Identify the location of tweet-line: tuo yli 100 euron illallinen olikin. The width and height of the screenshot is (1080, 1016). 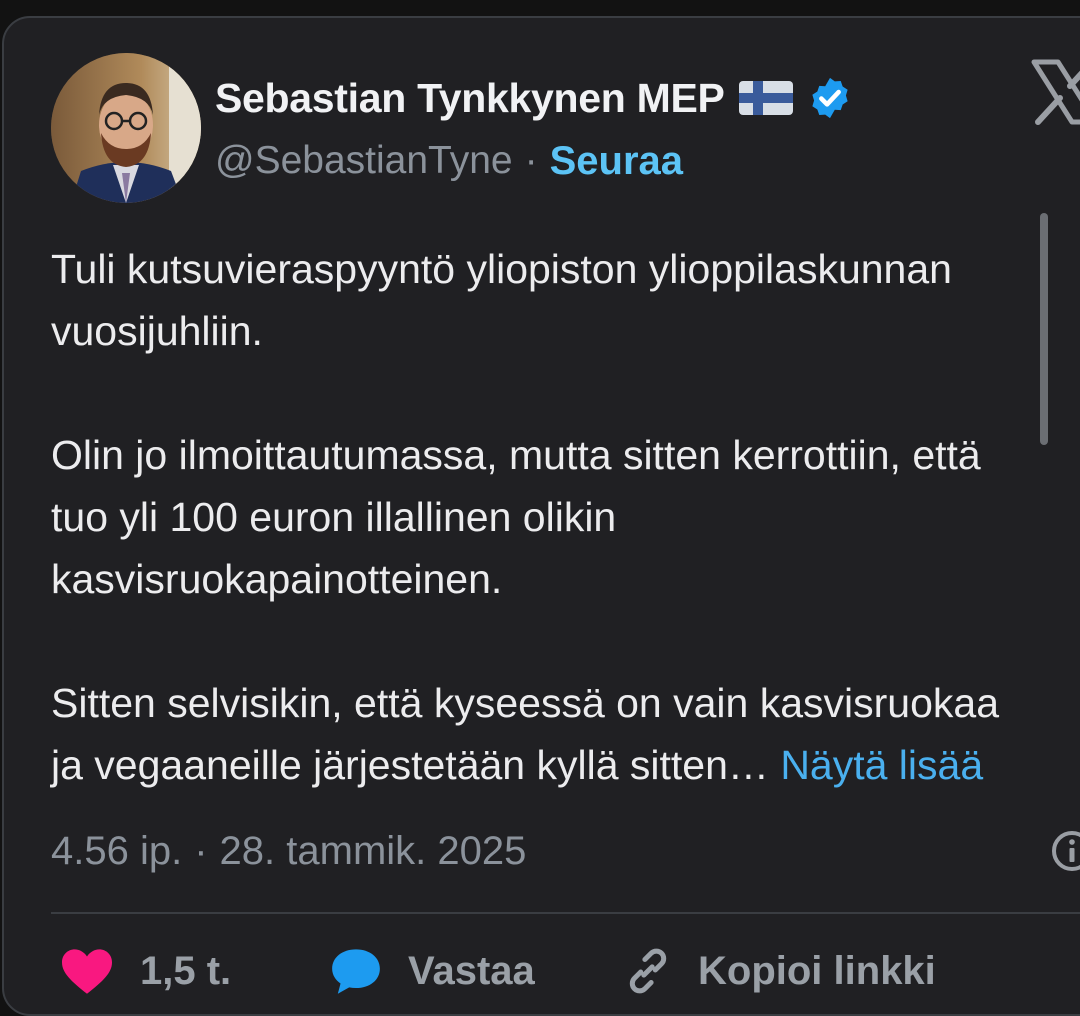
(334, 517).